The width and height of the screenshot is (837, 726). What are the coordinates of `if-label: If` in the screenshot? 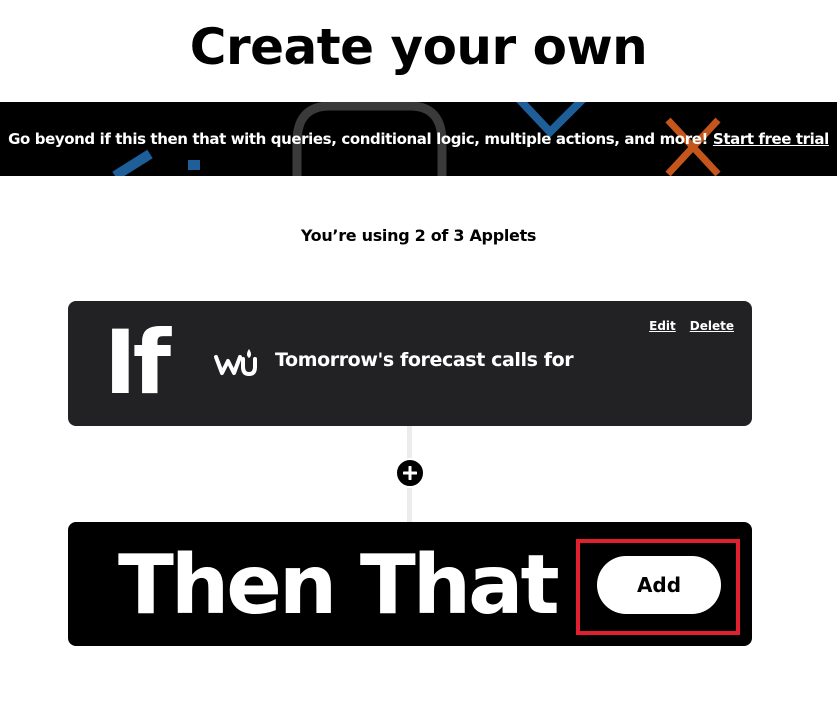 It's located at (137, 362).